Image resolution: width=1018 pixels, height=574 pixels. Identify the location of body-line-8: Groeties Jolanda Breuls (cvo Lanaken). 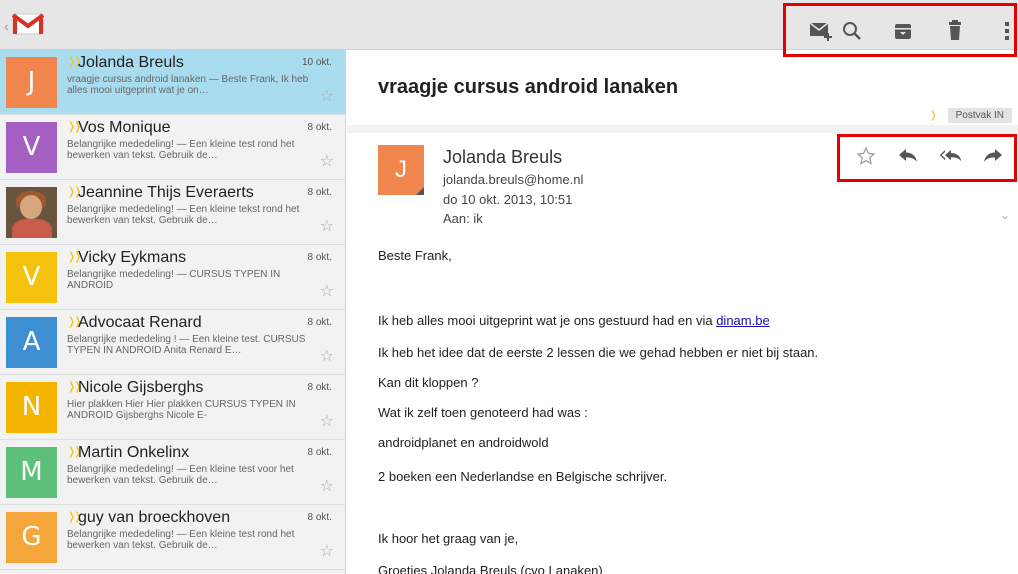
(490, 568).